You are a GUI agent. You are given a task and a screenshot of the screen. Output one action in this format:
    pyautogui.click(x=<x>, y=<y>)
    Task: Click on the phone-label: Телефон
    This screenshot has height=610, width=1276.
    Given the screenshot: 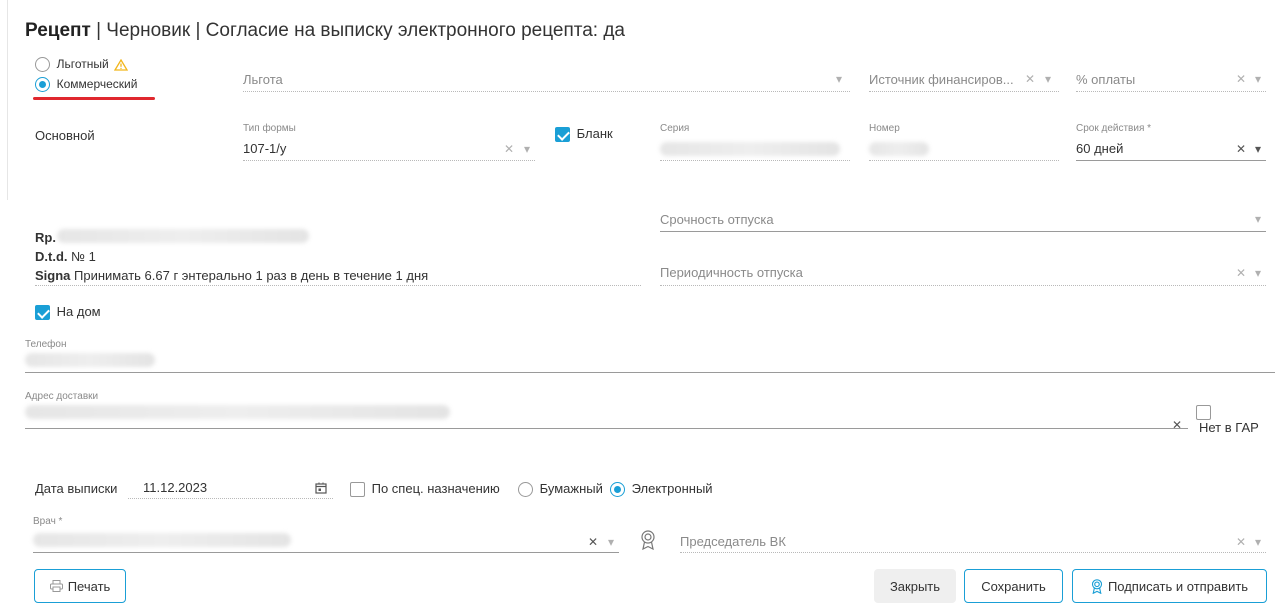 What is the action you would take?
    pyautogui.click(x=46, y=344)
    